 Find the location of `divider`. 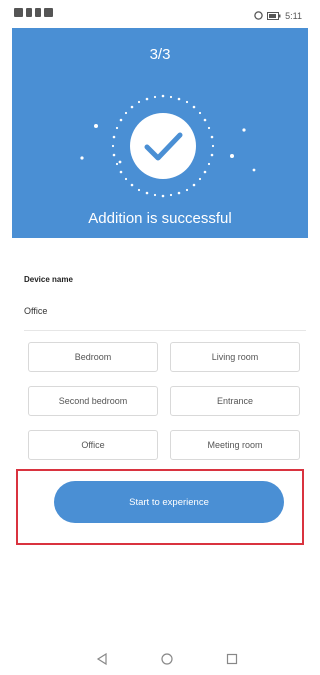

divider is located at coordinates (165, 330).